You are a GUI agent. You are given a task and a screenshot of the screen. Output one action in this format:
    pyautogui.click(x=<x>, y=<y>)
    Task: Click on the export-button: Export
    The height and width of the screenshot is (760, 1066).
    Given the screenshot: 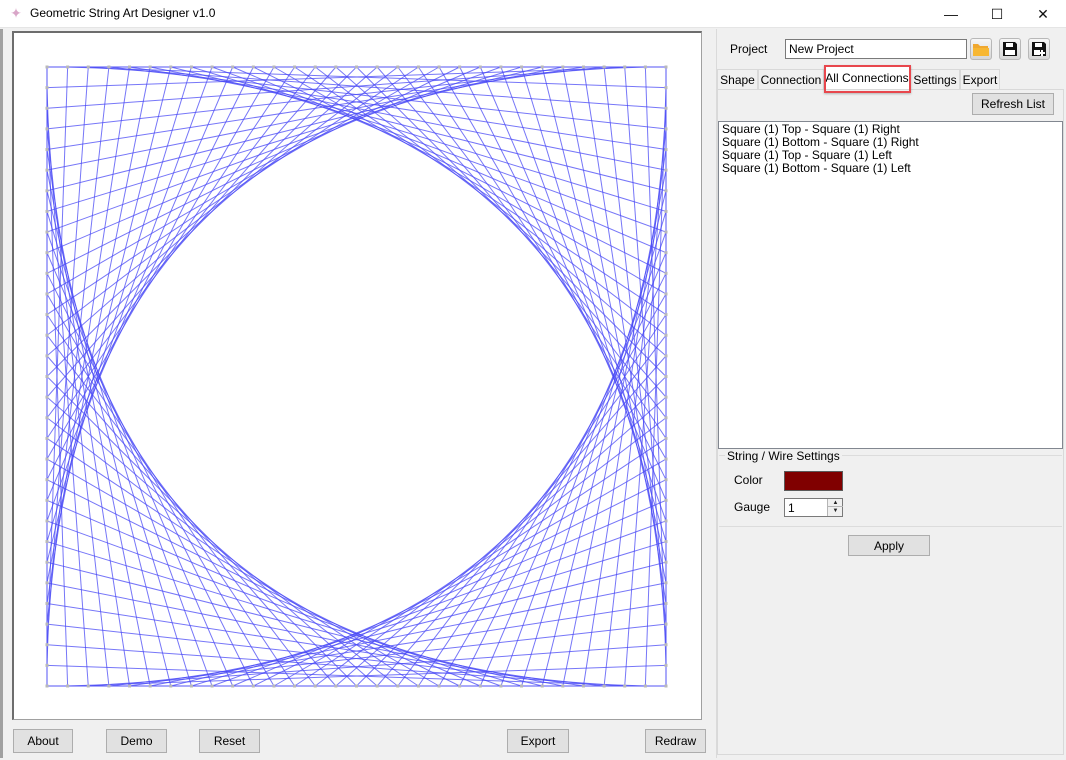 What is the action you would take?
    pyautogui.click(x=538, y=741)
    